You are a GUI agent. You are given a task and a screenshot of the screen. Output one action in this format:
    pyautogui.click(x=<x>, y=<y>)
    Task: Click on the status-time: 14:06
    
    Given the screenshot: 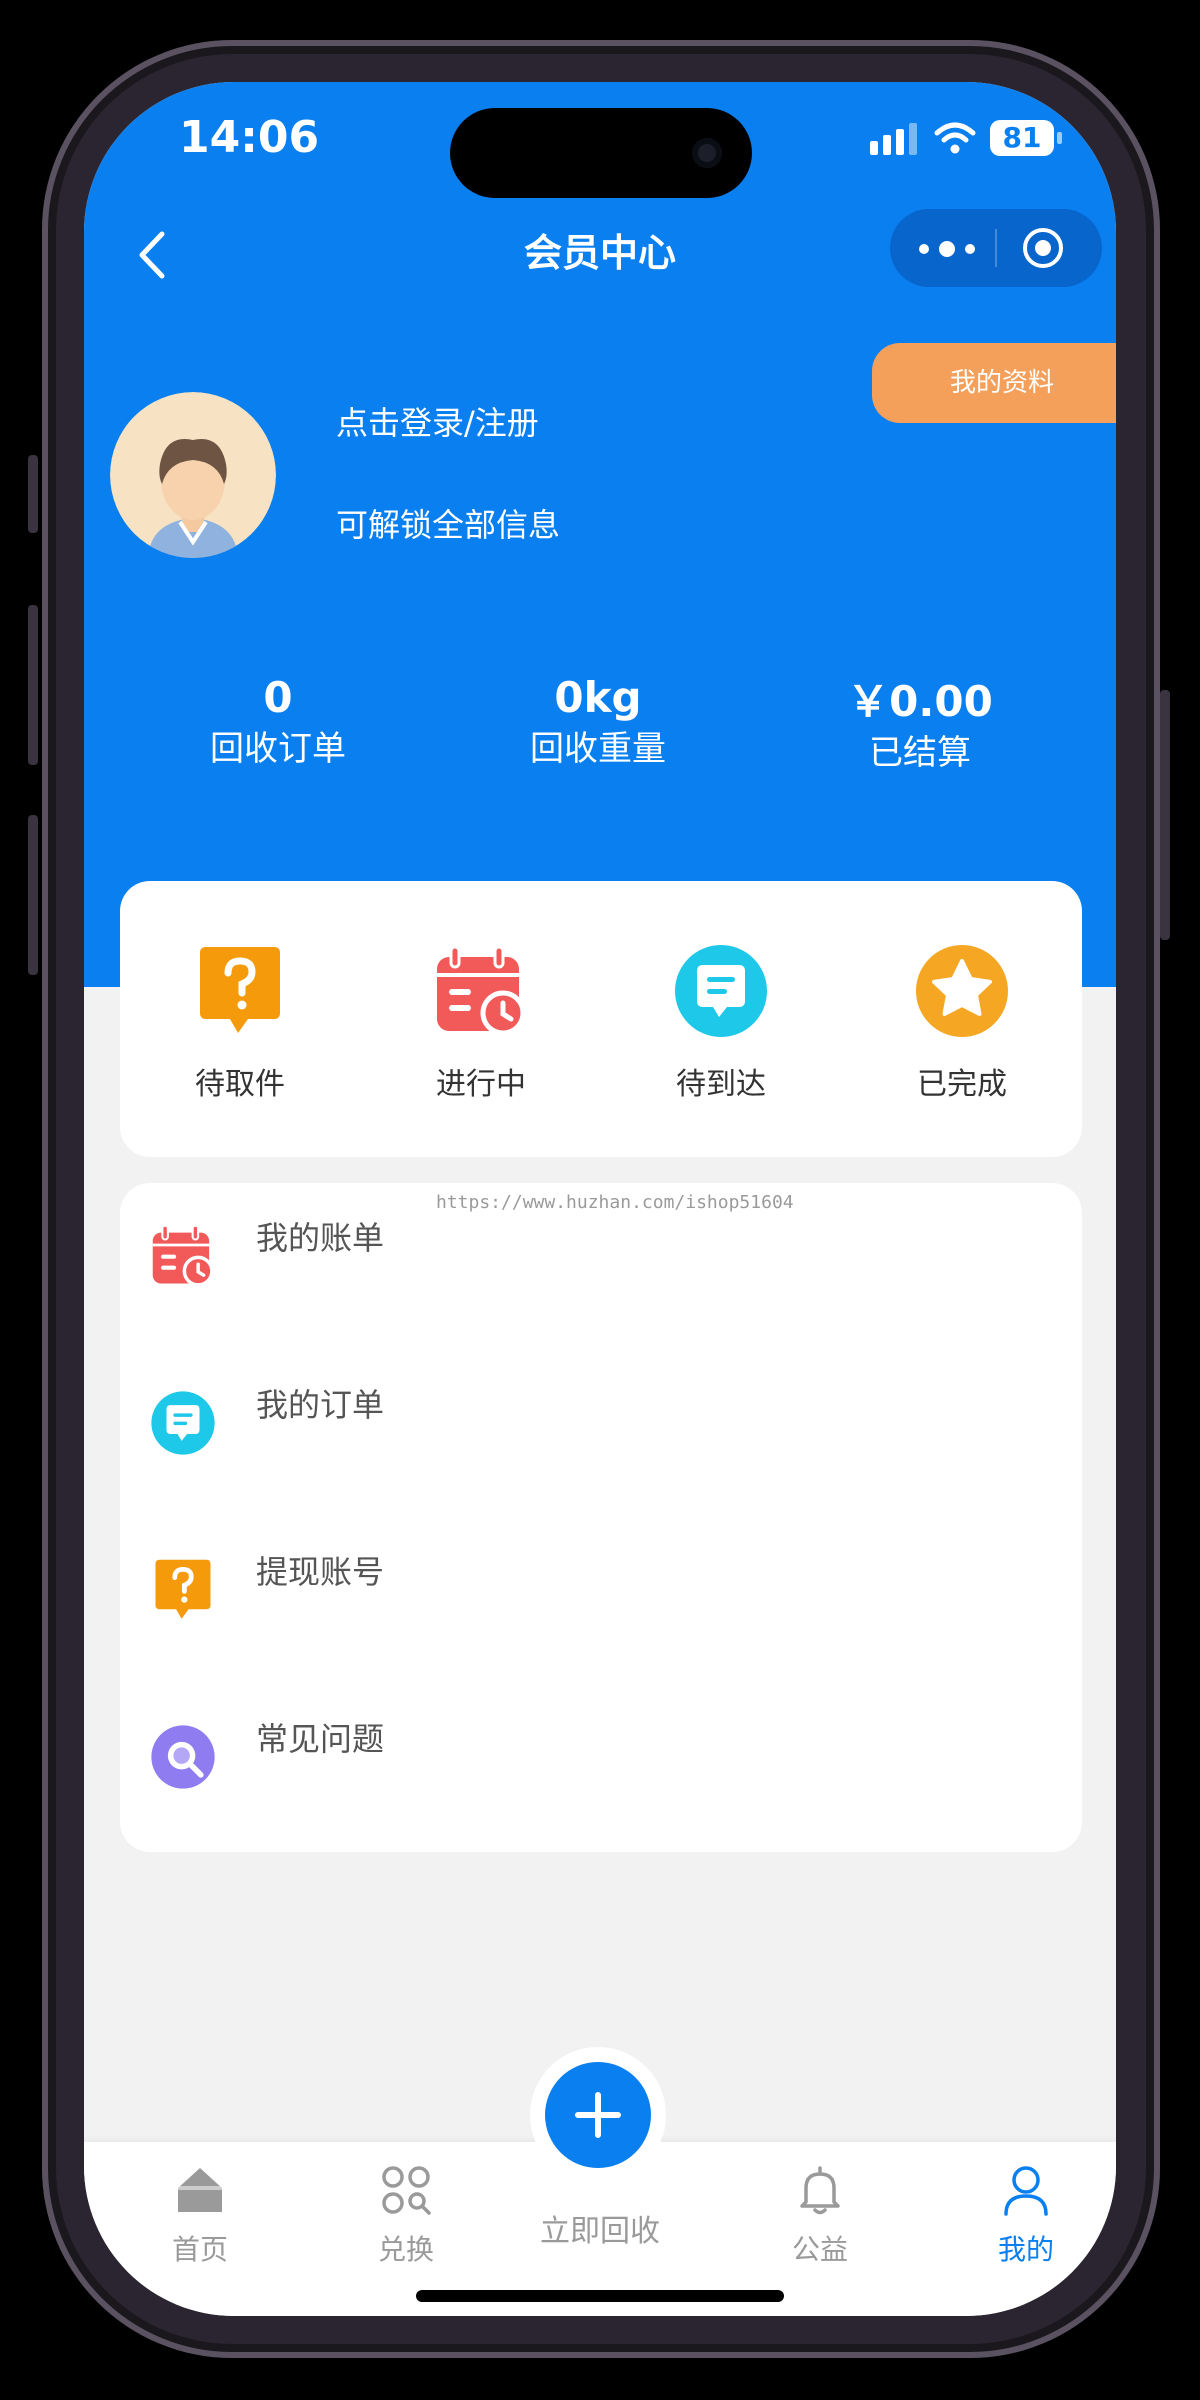 What is the action you would take?
    pyautogui.click(x=249, y=137)
    